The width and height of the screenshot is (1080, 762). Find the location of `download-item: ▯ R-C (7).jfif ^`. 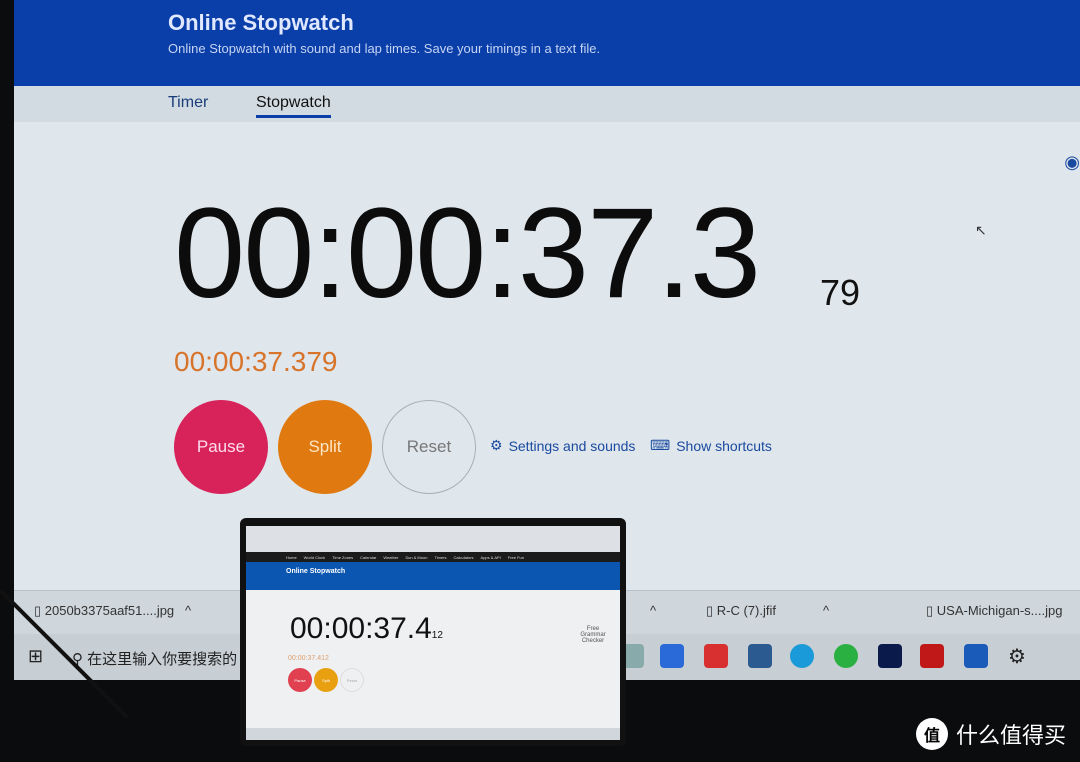

download-item: ▯ R-C (7).jfif ^ is located at coordinates (767, 611).